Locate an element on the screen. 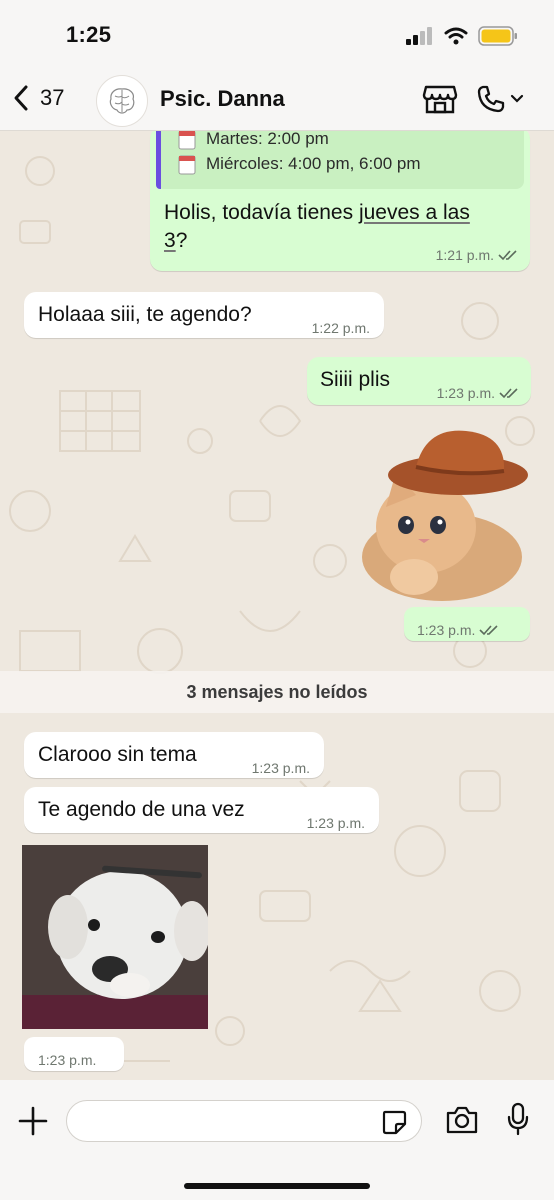 The image size is (554, 1200). message-bubble-incoming: Te agendo de una vez 1:23 p.m. is located at coordinates (201, 810).